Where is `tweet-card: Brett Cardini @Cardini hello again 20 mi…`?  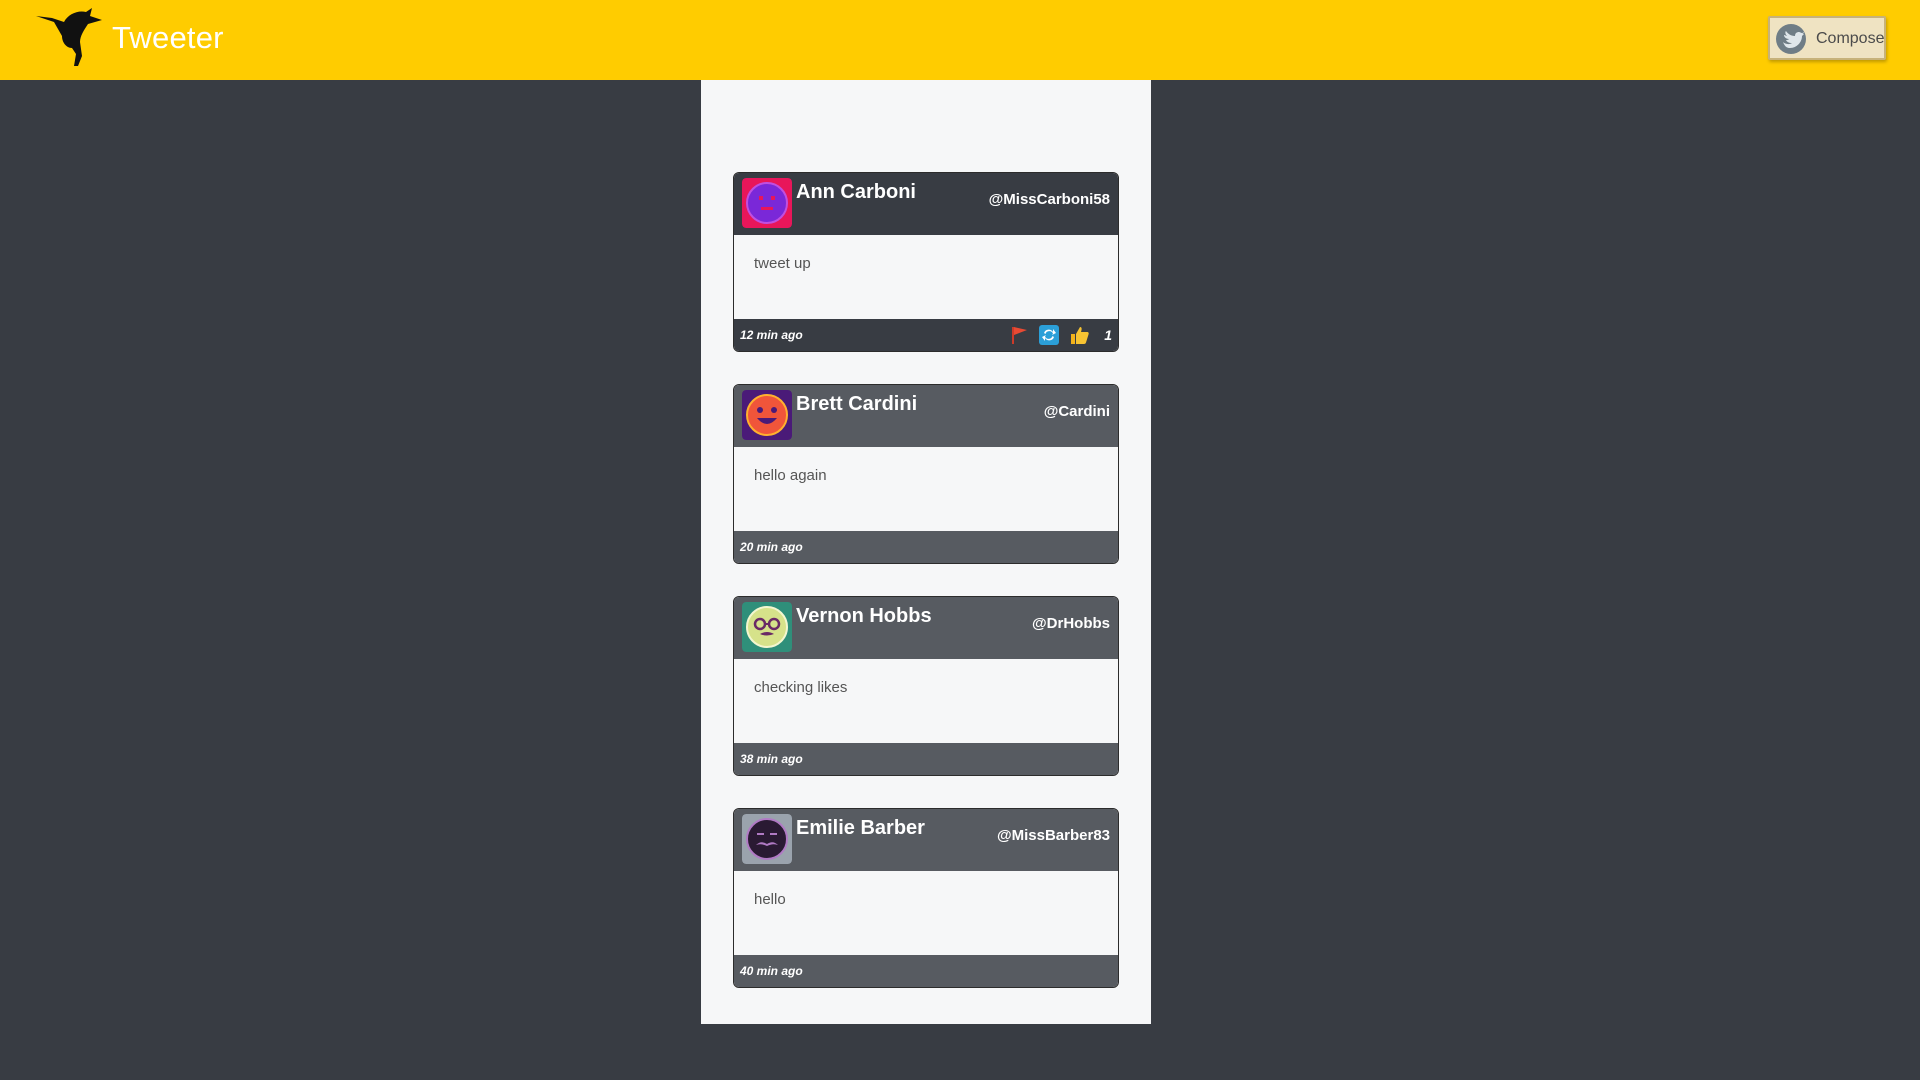 tweet-card: Brett Cardini @Cardini hello again 20 mi… is located at coordinates (926, 474).